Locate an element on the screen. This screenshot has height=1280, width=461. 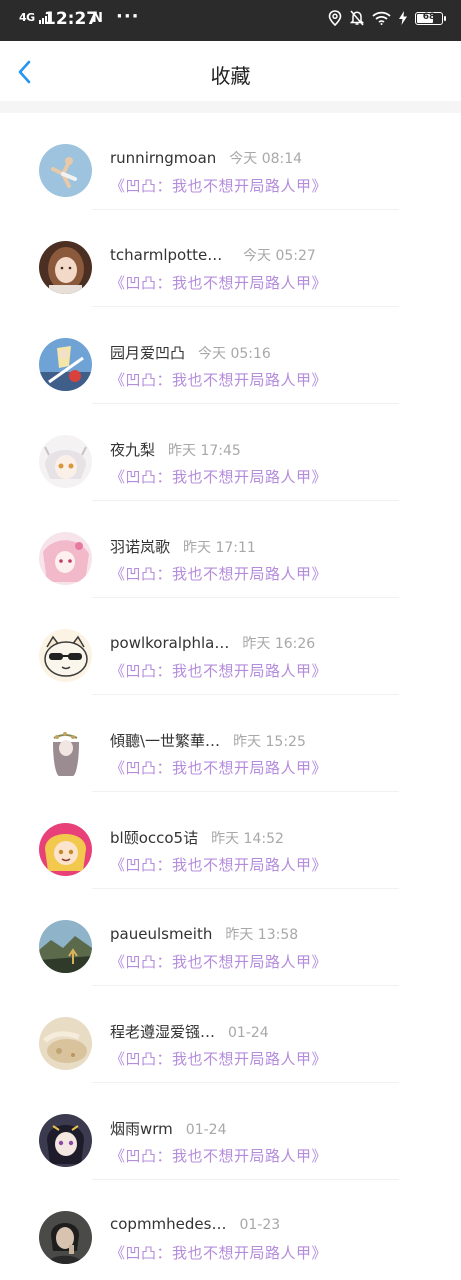
list-item: paueulsmeith 昨天 13:58 《凹凸：我也不想开局路人甲》 is located at coordinates (230, 937).